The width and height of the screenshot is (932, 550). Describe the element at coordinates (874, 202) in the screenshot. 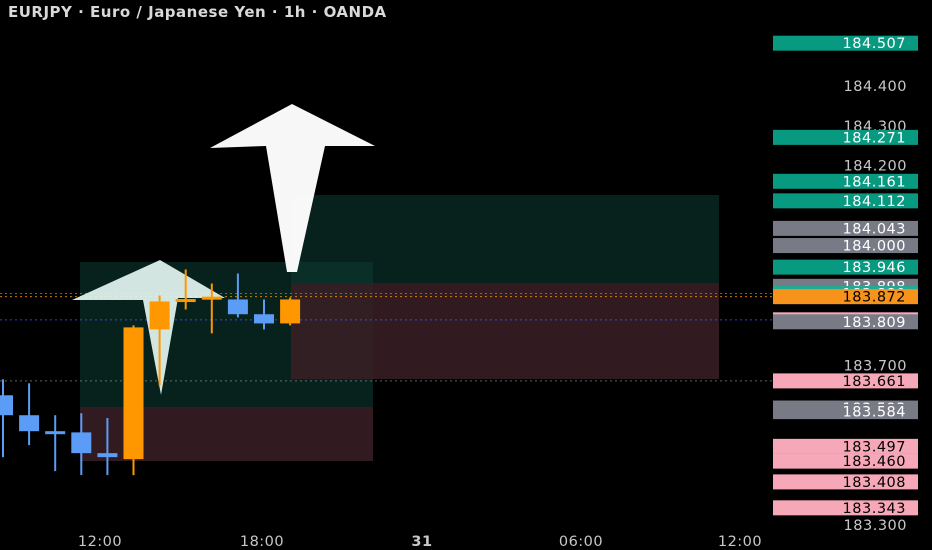

I see `price-badge-label: 184.112` at that location.